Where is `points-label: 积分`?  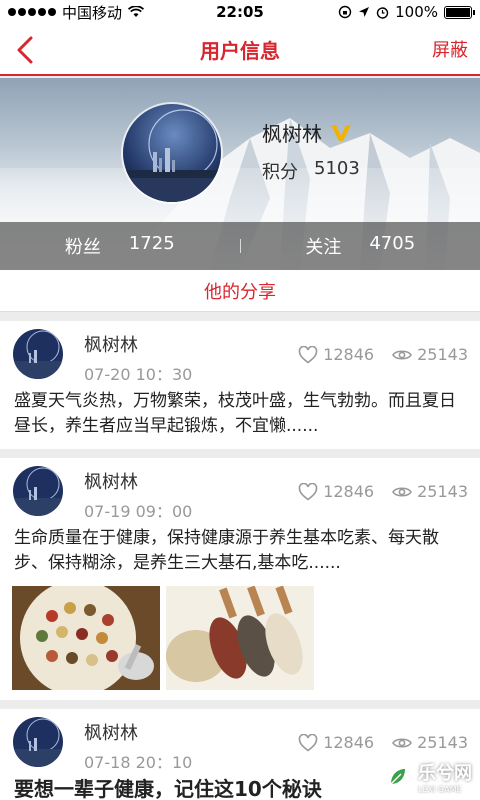 points-label: 积分 is located at coordinates (280, 172).